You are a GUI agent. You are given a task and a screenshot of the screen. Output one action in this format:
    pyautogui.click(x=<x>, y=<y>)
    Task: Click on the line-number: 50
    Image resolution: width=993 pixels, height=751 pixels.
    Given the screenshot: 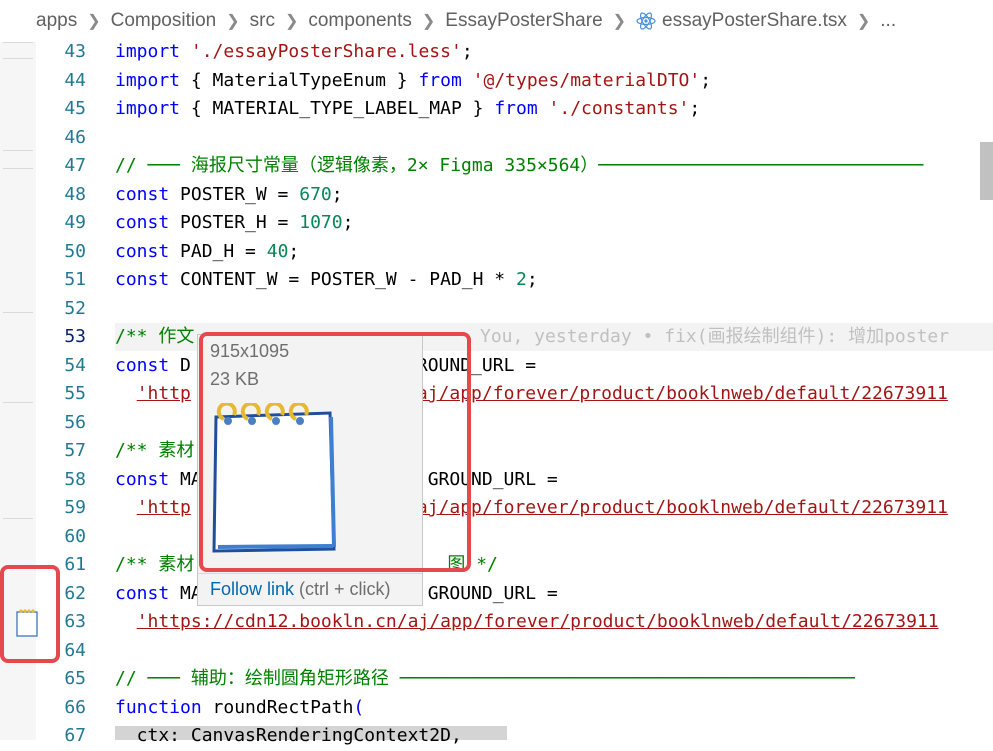 What is the action you would take?
    pyautogui.click(x=75, y=251)
    